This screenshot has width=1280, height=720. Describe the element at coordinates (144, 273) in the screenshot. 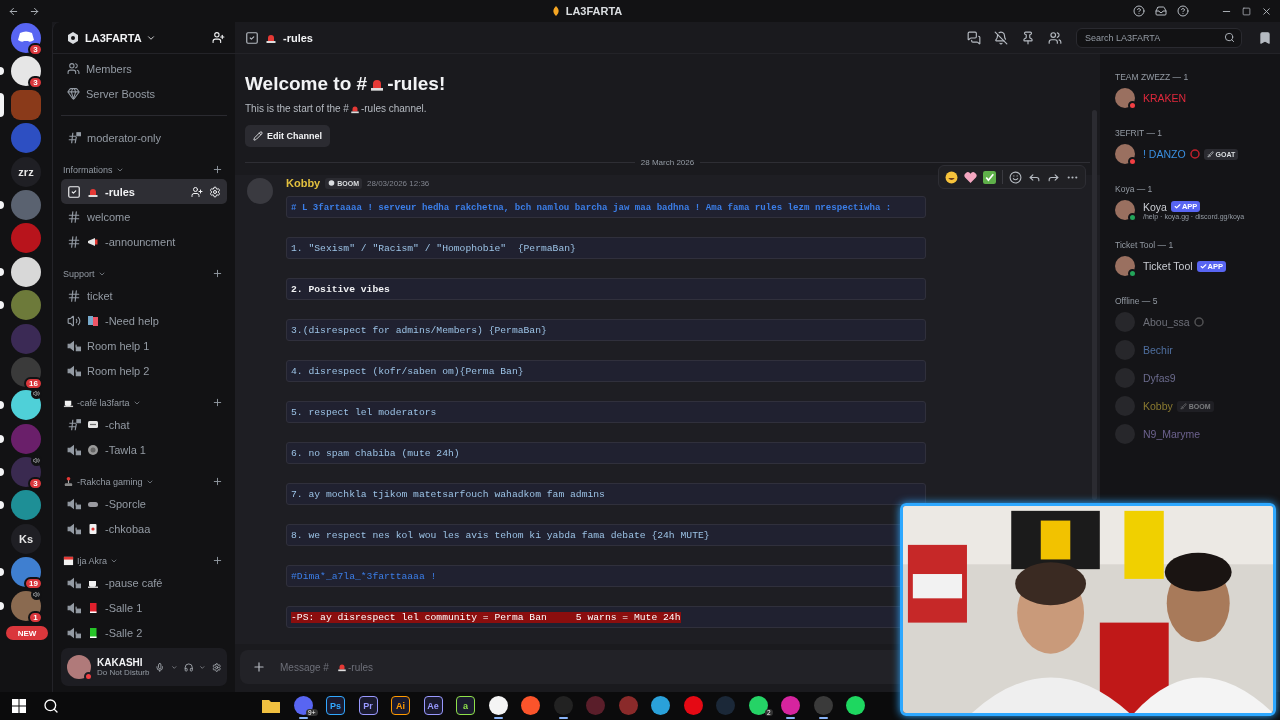

I see `category-header: Support` at that location.